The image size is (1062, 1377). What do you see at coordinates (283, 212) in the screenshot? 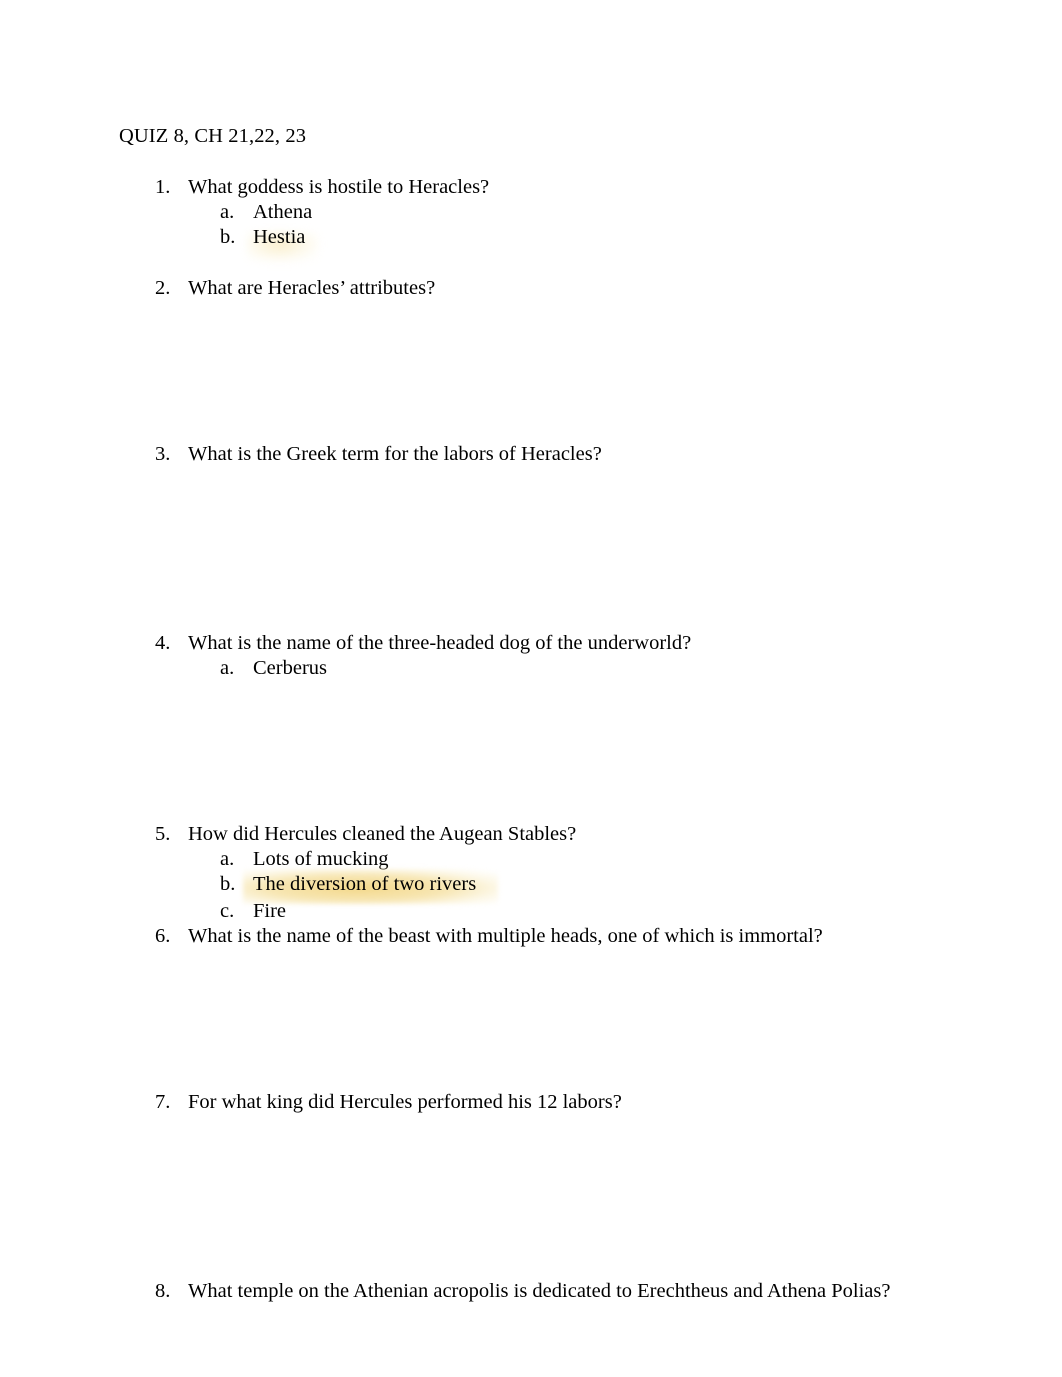
I see `option-text: Athena` at bounding box center [283, 212].